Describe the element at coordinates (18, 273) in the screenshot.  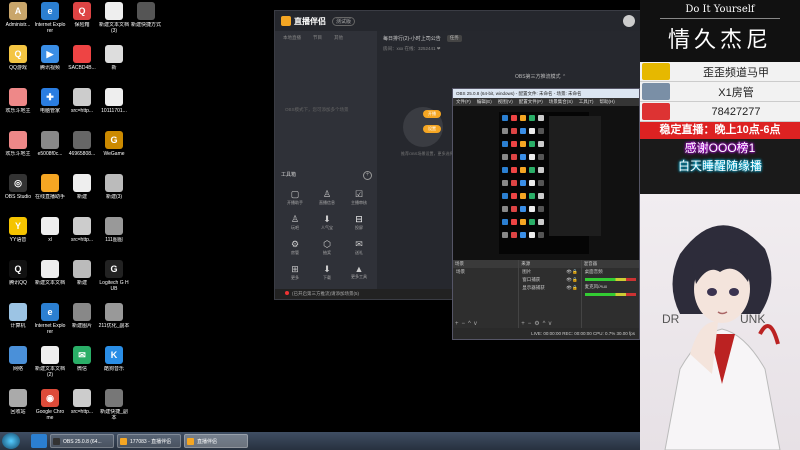
I see `desktop-icon: Q 腾讯QQ` at that location.